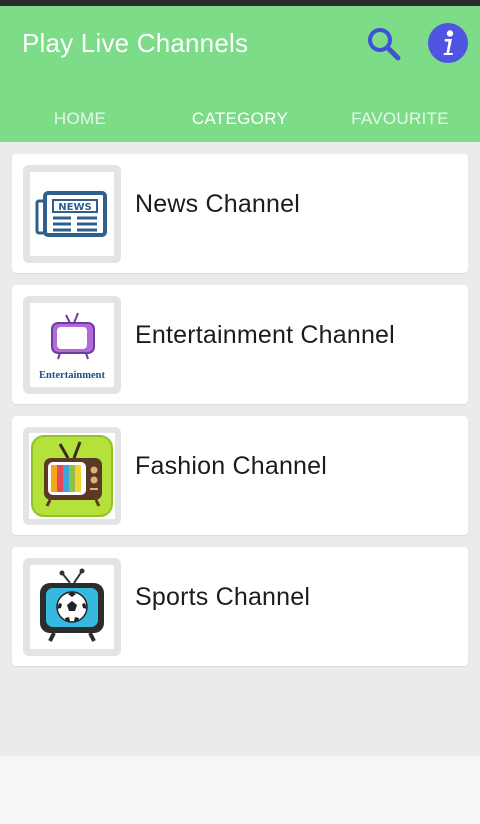 This screenshot has width=480, height=824. I want to click on category-card-news: NEWS News Channel, so click(240, 213).